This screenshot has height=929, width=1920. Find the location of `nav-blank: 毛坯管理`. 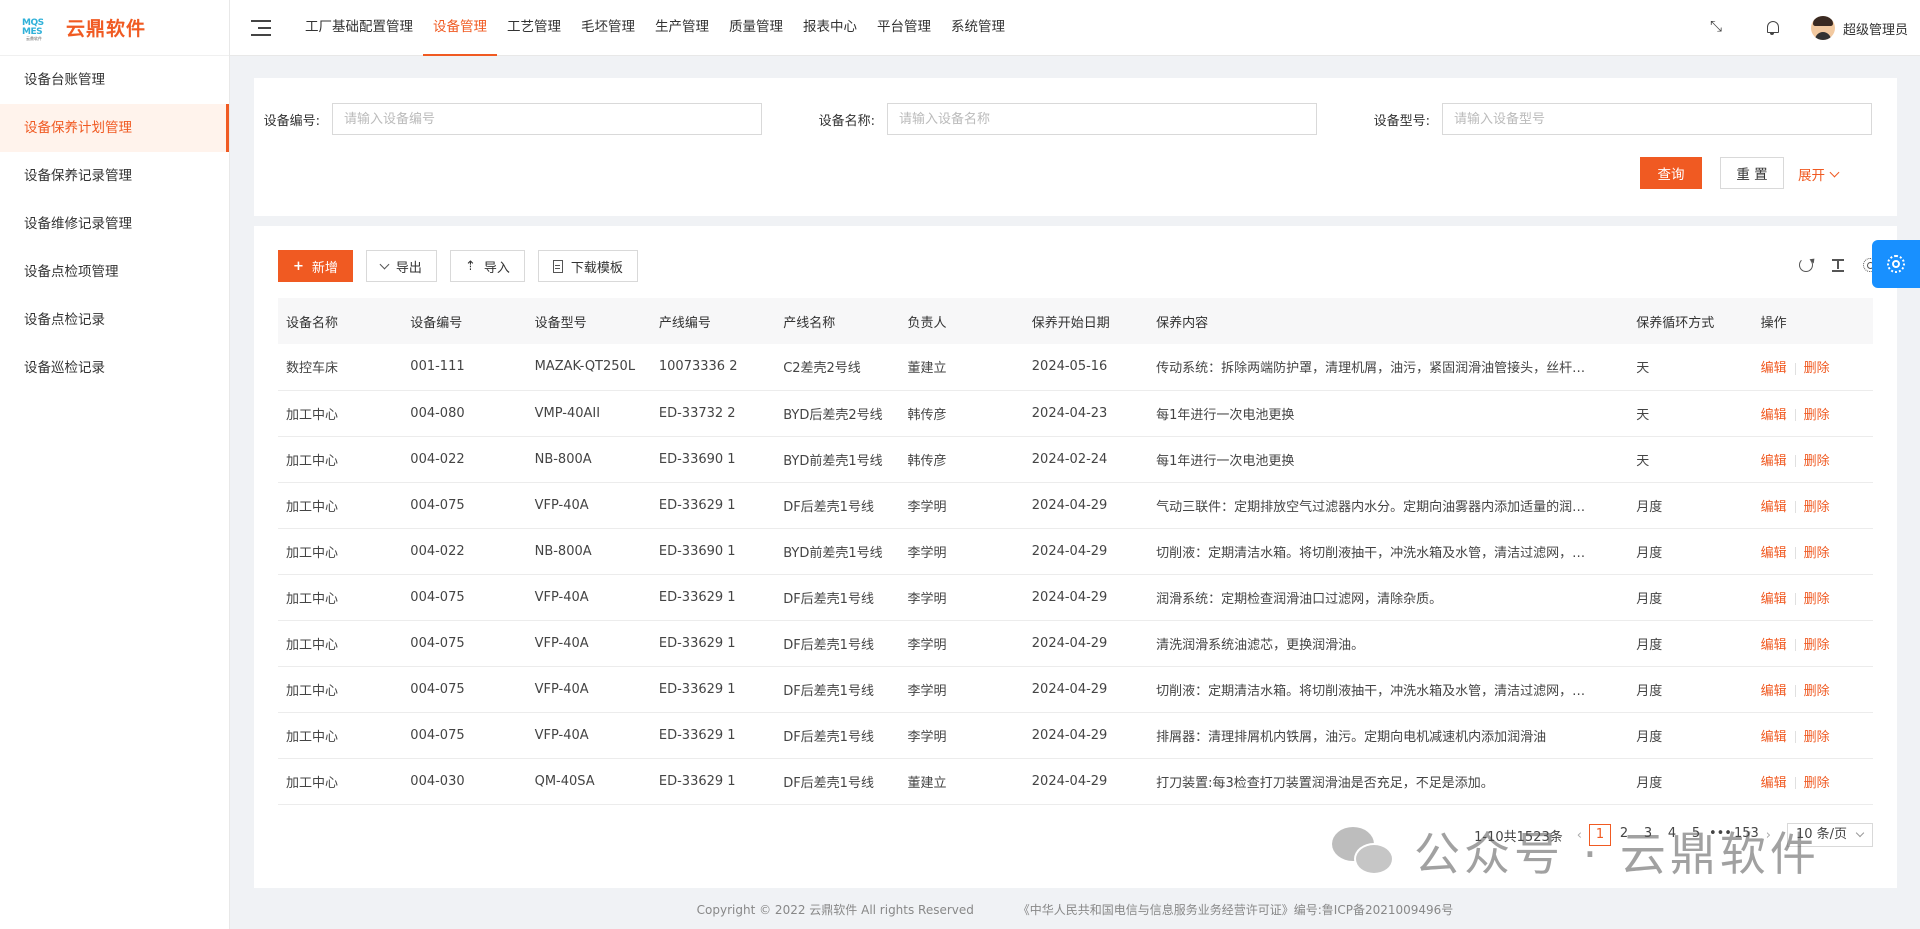

nav-blank: 毛坯管理 is located at coordinates (608, 28).